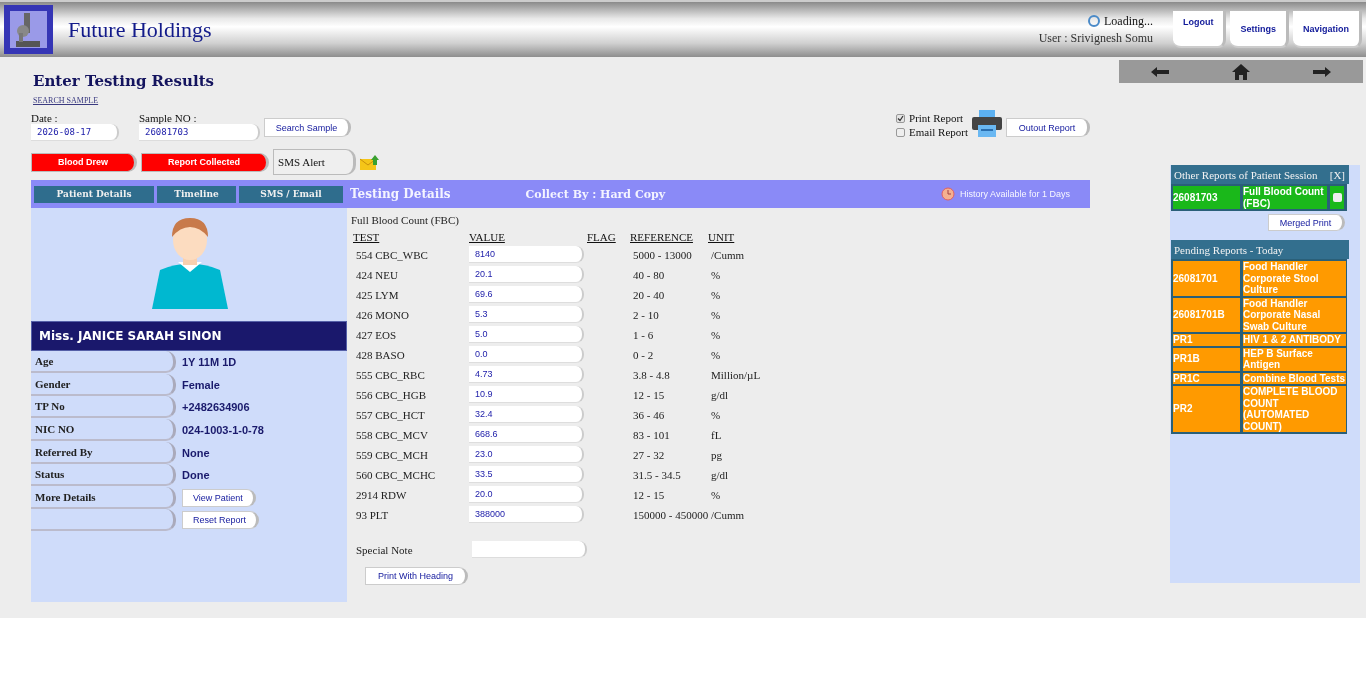  I want to click on field-value: +2482634906, so click(216, 407).